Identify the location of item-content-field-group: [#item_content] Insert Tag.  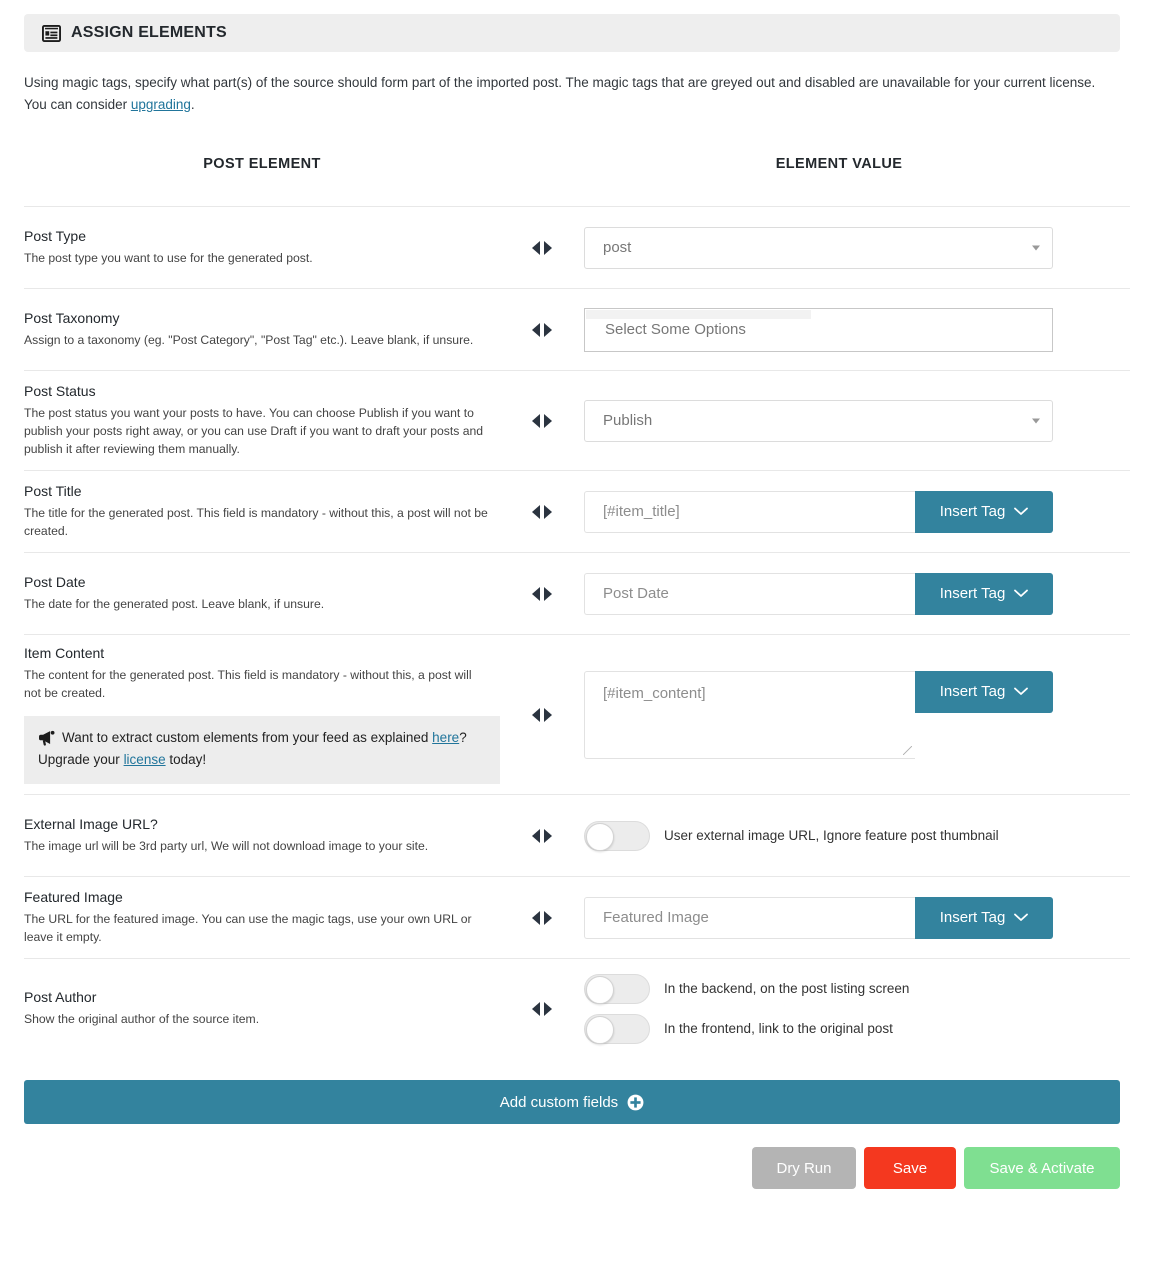
(818, 714).